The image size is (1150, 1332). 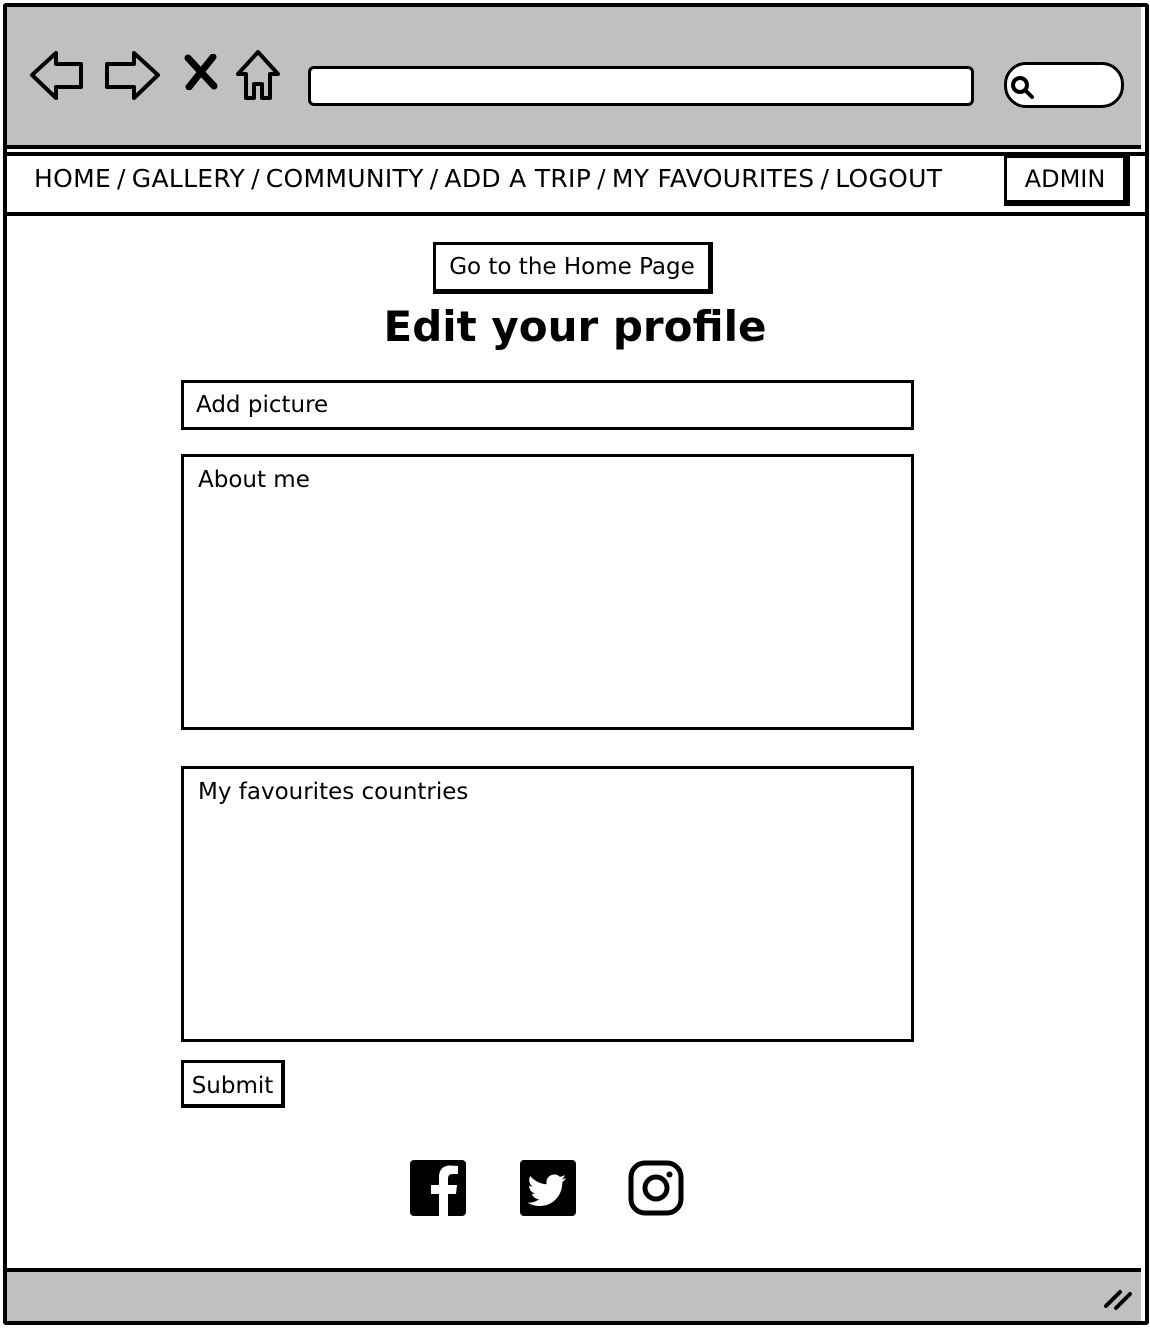 What do you see at coordinates (575, 326) in the screenshot?
I see `page-title: Edit your profile` at bounding box center [575, 326].